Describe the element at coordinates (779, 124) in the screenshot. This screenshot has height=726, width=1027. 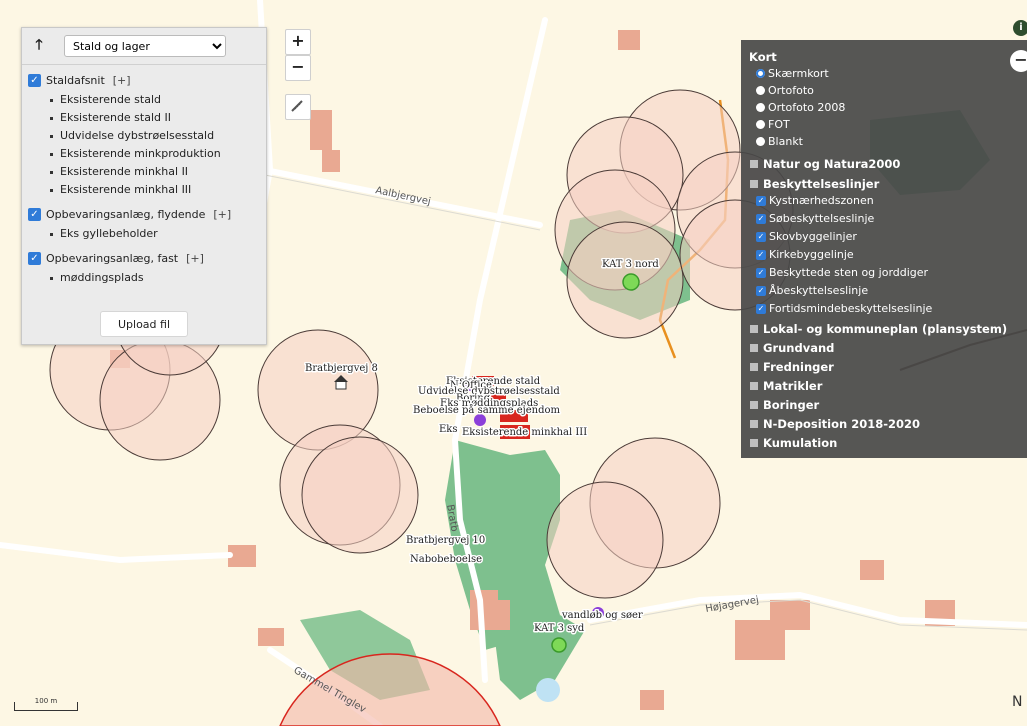
I see `basemap-label: FOT` at that location.